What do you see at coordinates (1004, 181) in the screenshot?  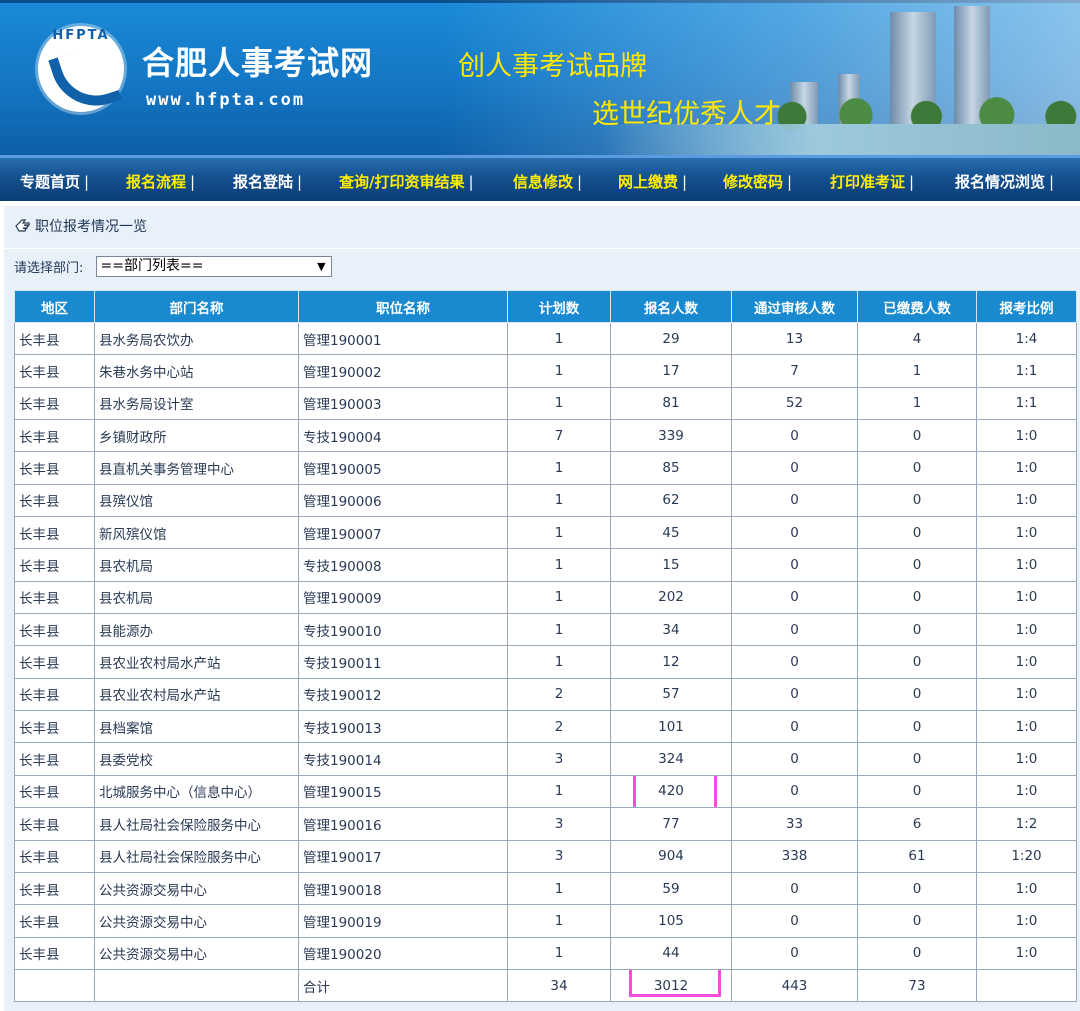 I see `nav-item-registration-browse: 报名情况浏览 |` at bounding box center [1004, 181].